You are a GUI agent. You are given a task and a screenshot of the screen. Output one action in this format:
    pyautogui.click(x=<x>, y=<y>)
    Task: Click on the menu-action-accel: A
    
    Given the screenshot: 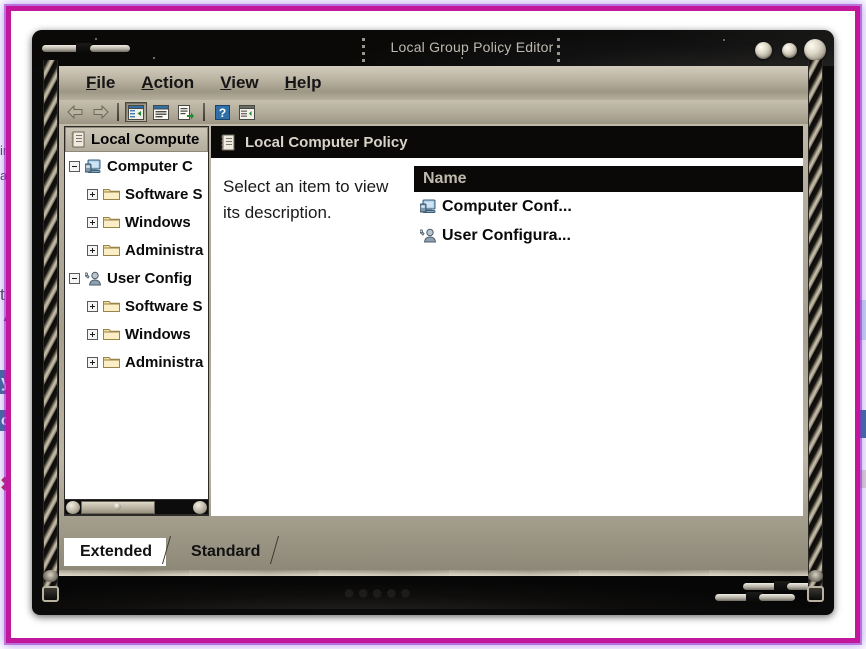 What is the action you would take?
    pyautogui.click(x=147, y=82)
    